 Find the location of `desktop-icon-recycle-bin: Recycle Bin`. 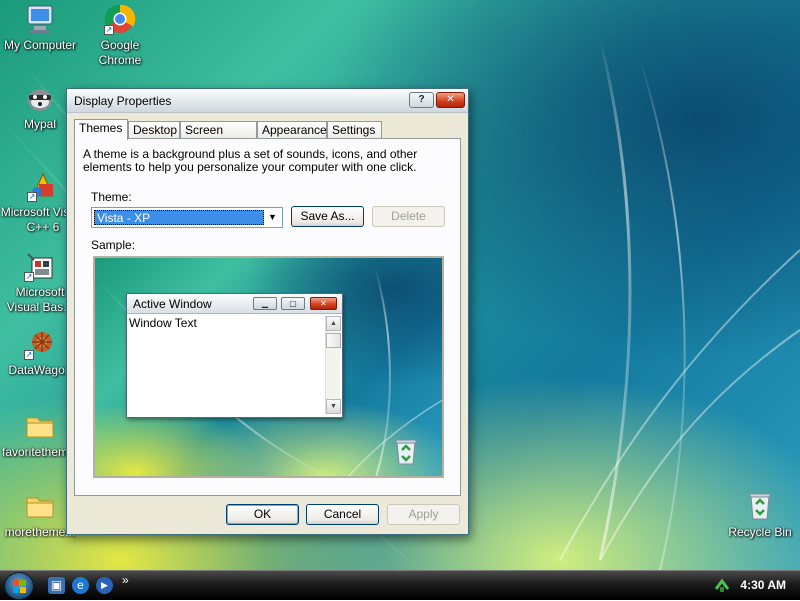

desktop-icon-recycle-bin: Recycle Bin is located at coordinates (759, 515).